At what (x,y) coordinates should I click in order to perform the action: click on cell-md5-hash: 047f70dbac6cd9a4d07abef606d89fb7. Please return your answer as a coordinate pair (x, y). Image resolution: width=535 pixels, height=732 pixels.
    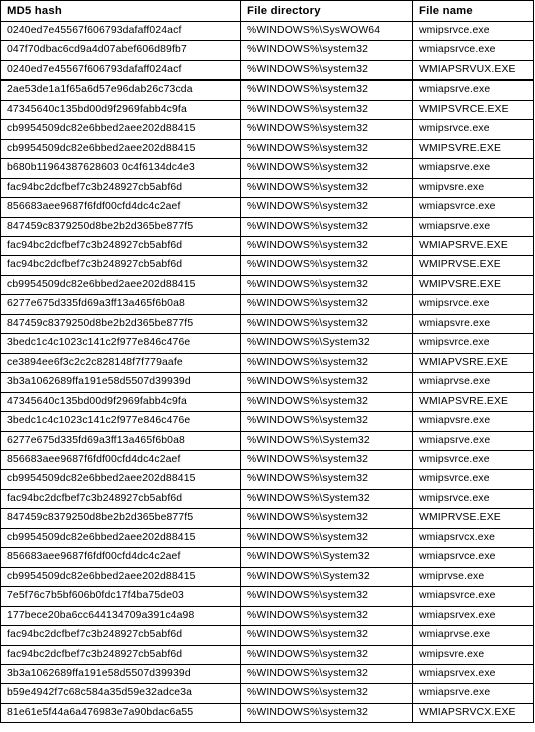
    Looking at the image, I should click on (120, 50).